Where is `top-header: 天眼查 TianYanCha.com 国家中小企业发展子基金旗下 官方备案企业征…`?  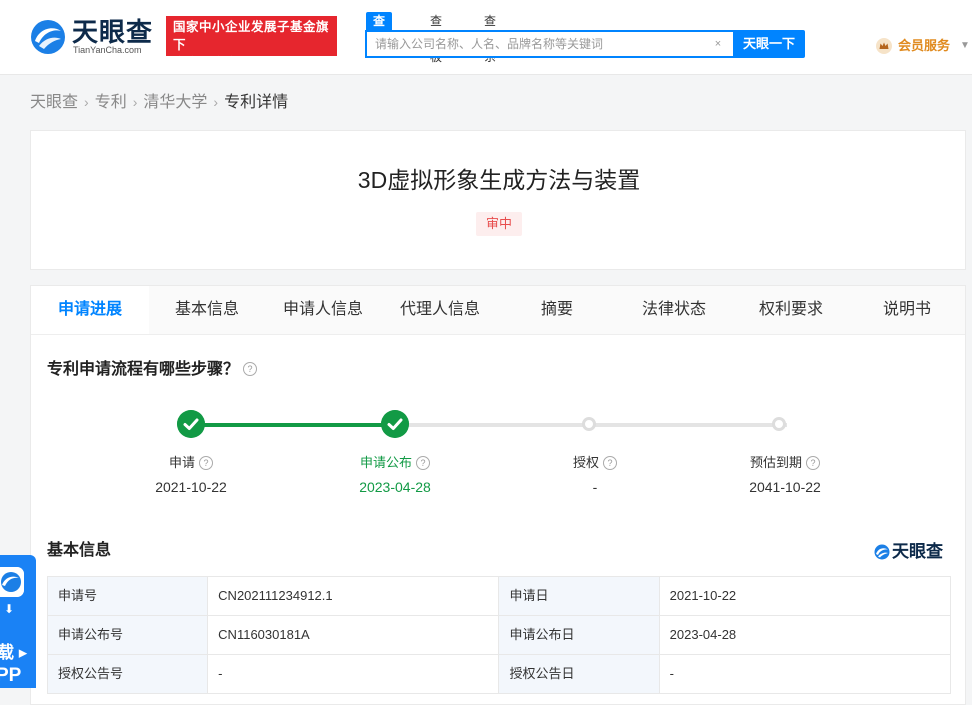
top-header: 天眼查 TianYanCha.com 国家中小企业发展子基金旗下 官方备案企业征… is located at coordinates (486, 37).